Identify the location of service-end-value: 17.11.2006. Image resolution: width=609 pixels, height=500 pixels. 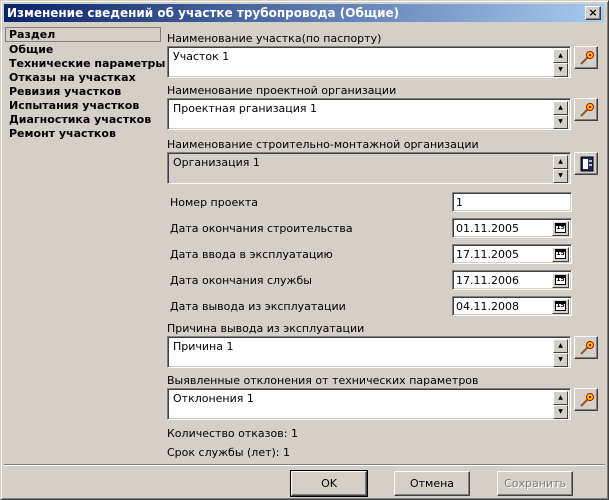
(487, 280).